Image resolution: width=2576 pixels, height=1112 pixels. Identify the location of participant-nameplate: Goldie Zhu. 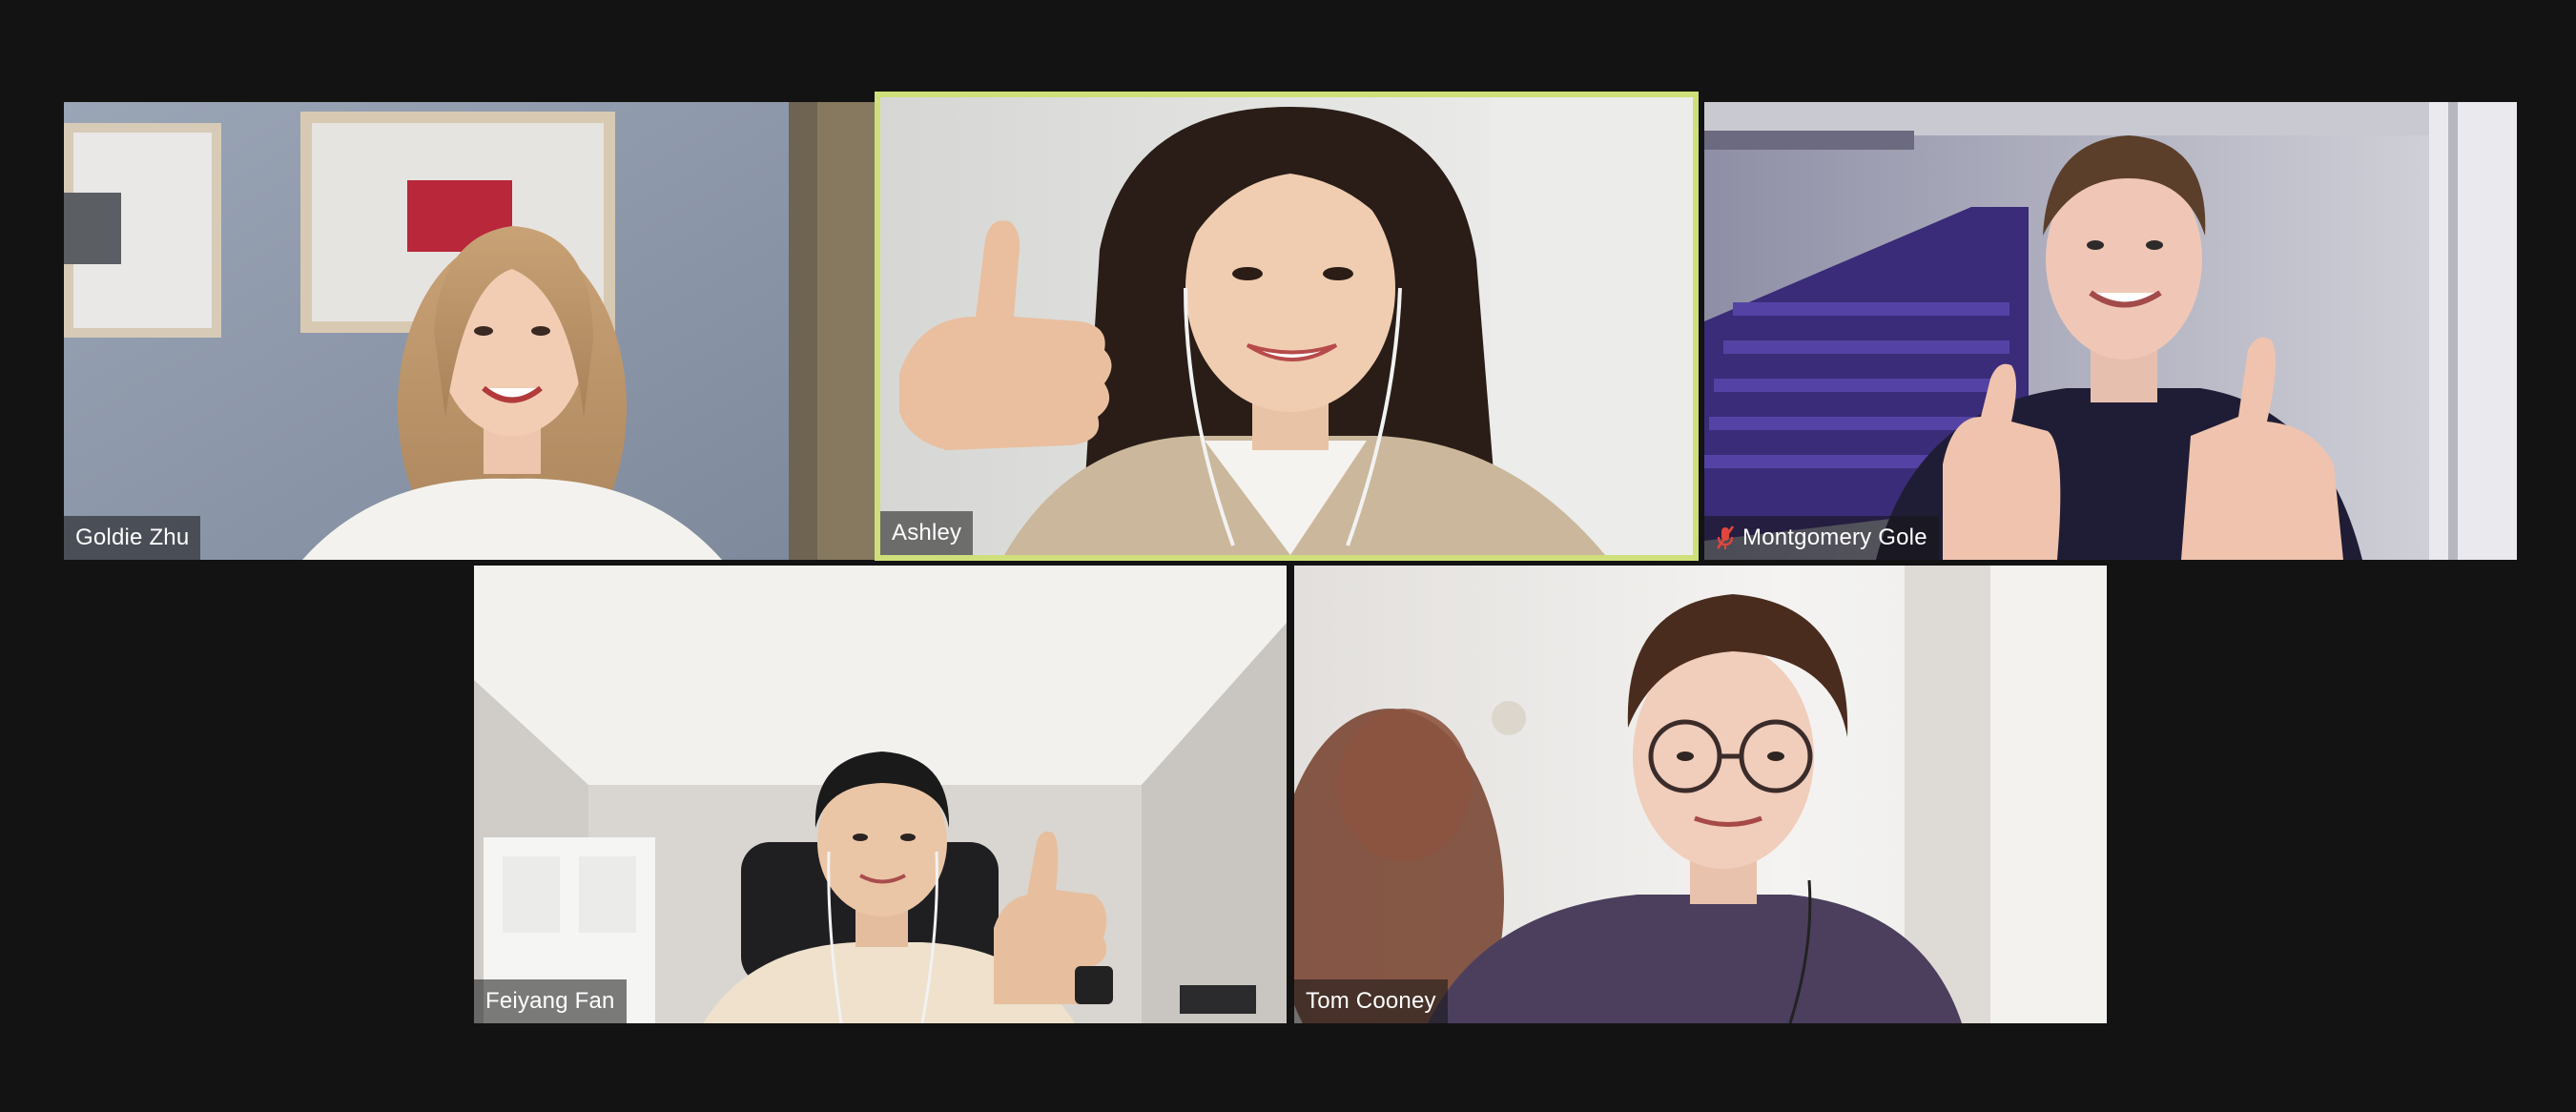
(132, 538).